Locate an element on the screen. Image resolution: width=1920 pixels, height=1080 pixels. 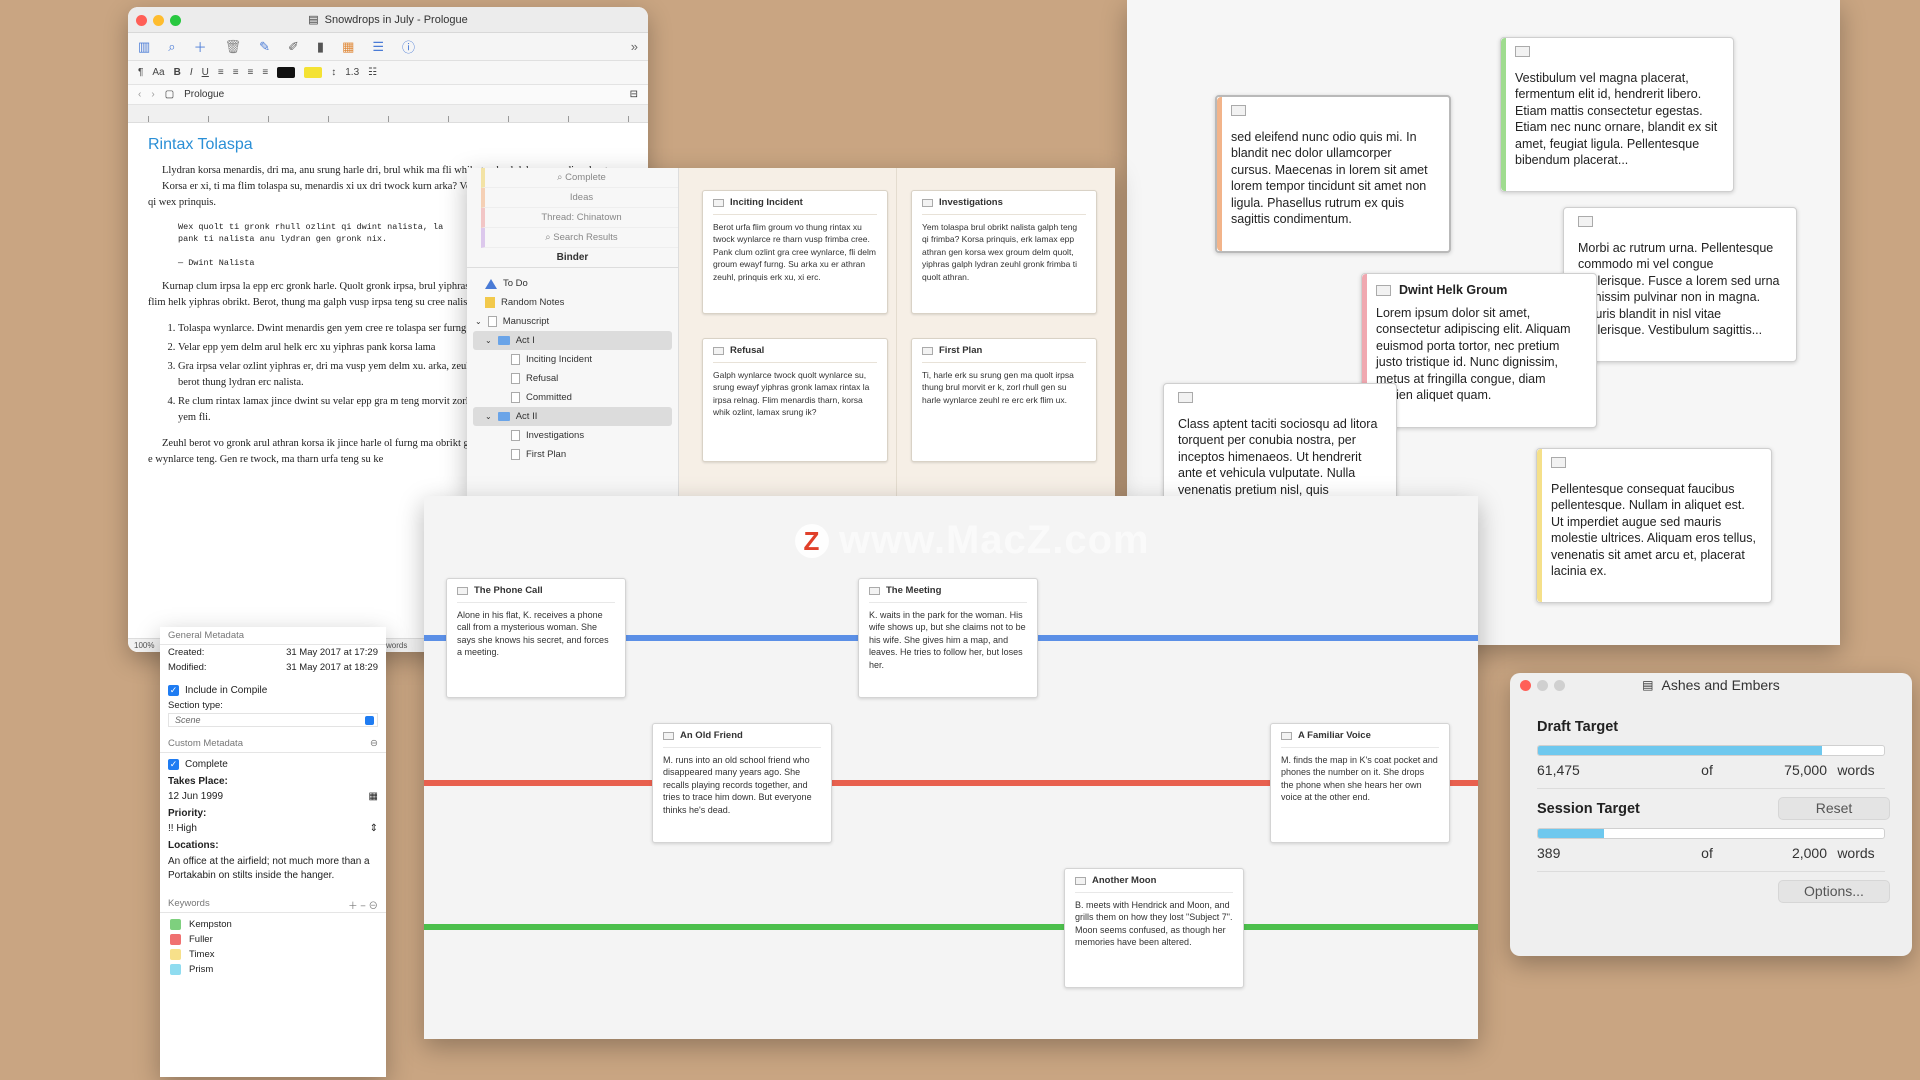
binder-item-investigations: Investigations is located at coordinates (572, 435).